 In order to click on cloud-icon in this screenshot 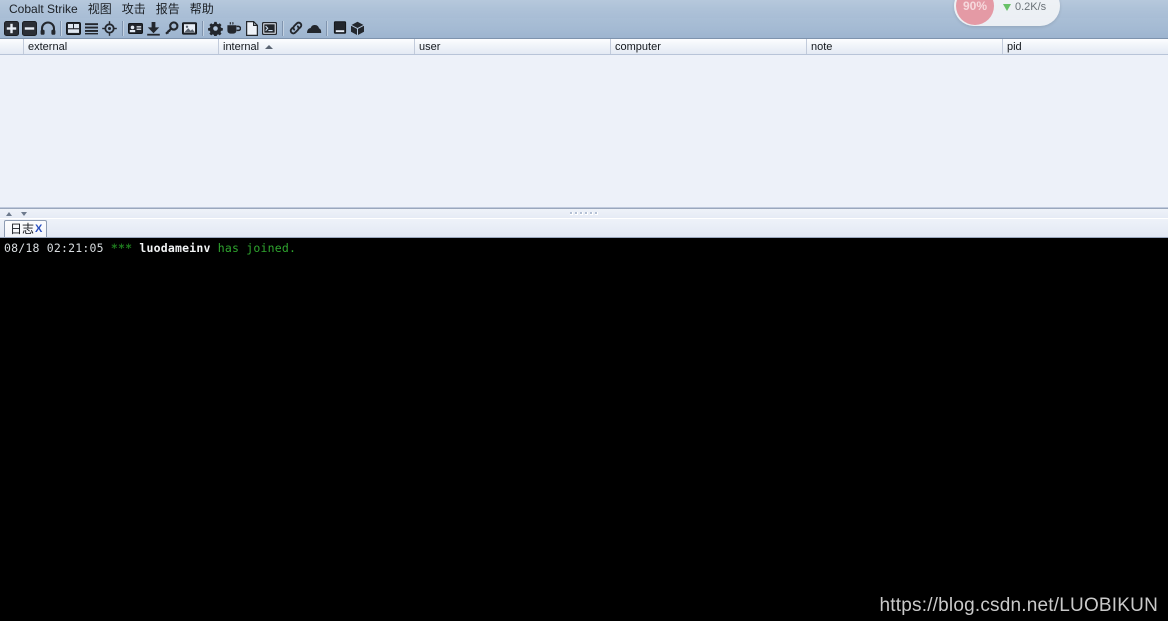, I will do `click(314, 28)`.